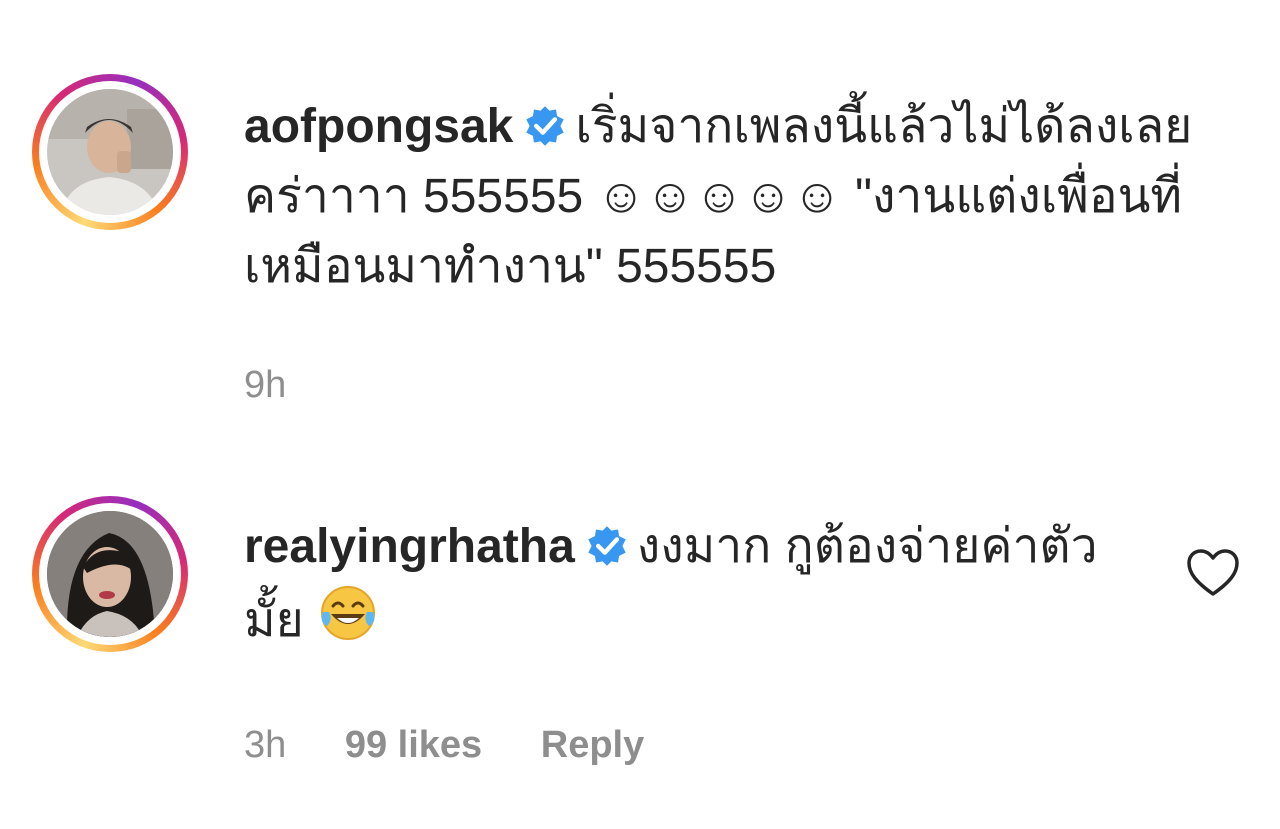  Describe the element at coordinates (289, 385) in the screenshot. I see `comment-meta: 9h` at that location.